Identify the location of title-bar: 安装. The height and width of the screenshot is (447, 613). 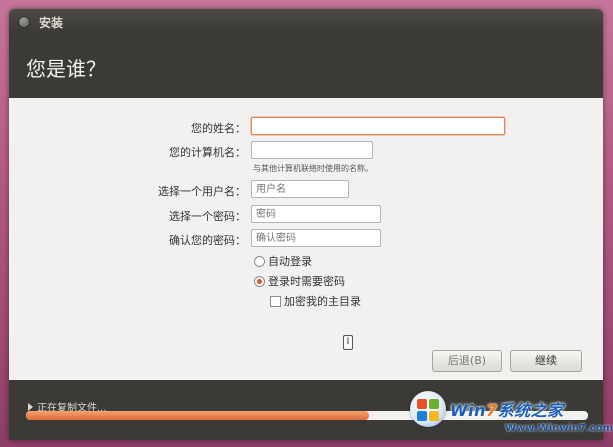
(306, 22).